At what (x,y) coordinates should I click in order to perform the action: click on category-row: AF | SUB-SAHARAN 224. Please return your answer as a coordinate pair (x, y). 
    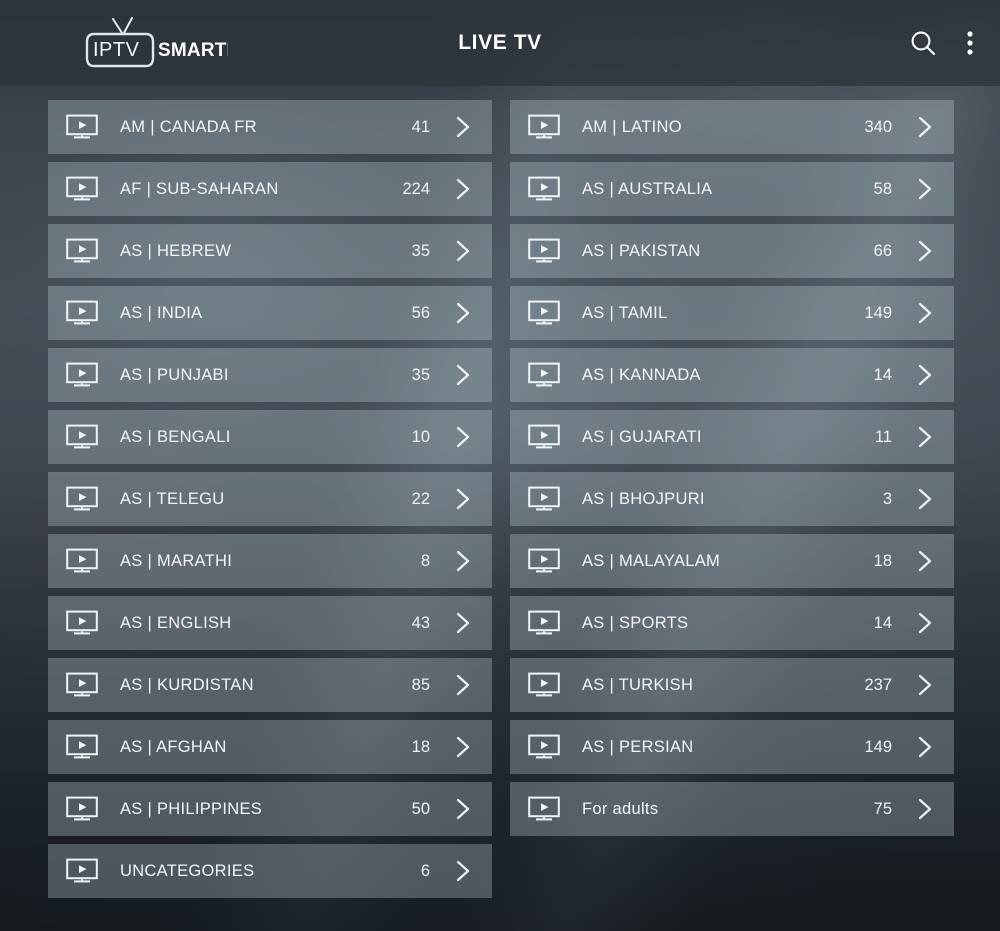
    Looking at the image, I should click on (270, 189).